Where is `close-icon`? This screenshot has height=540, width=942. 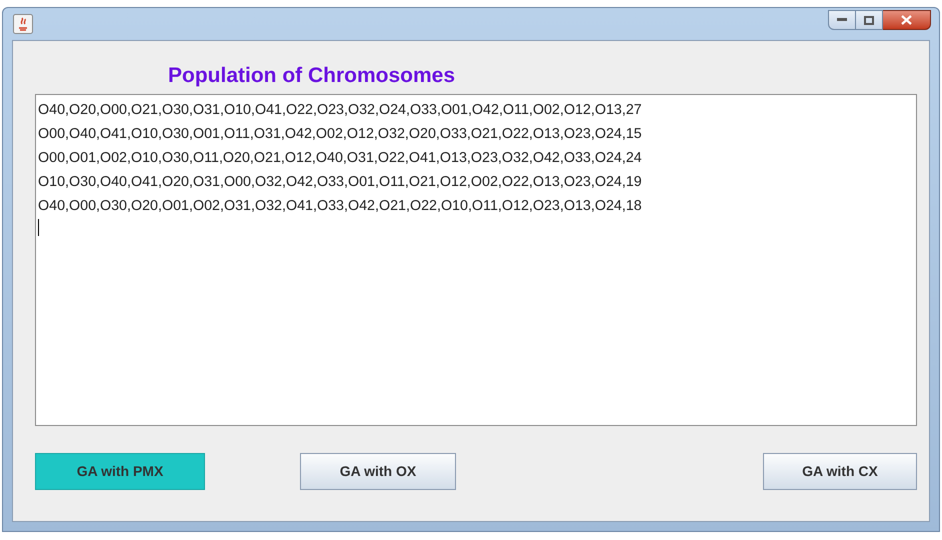 close-icon is located at coordinates (906, 20).